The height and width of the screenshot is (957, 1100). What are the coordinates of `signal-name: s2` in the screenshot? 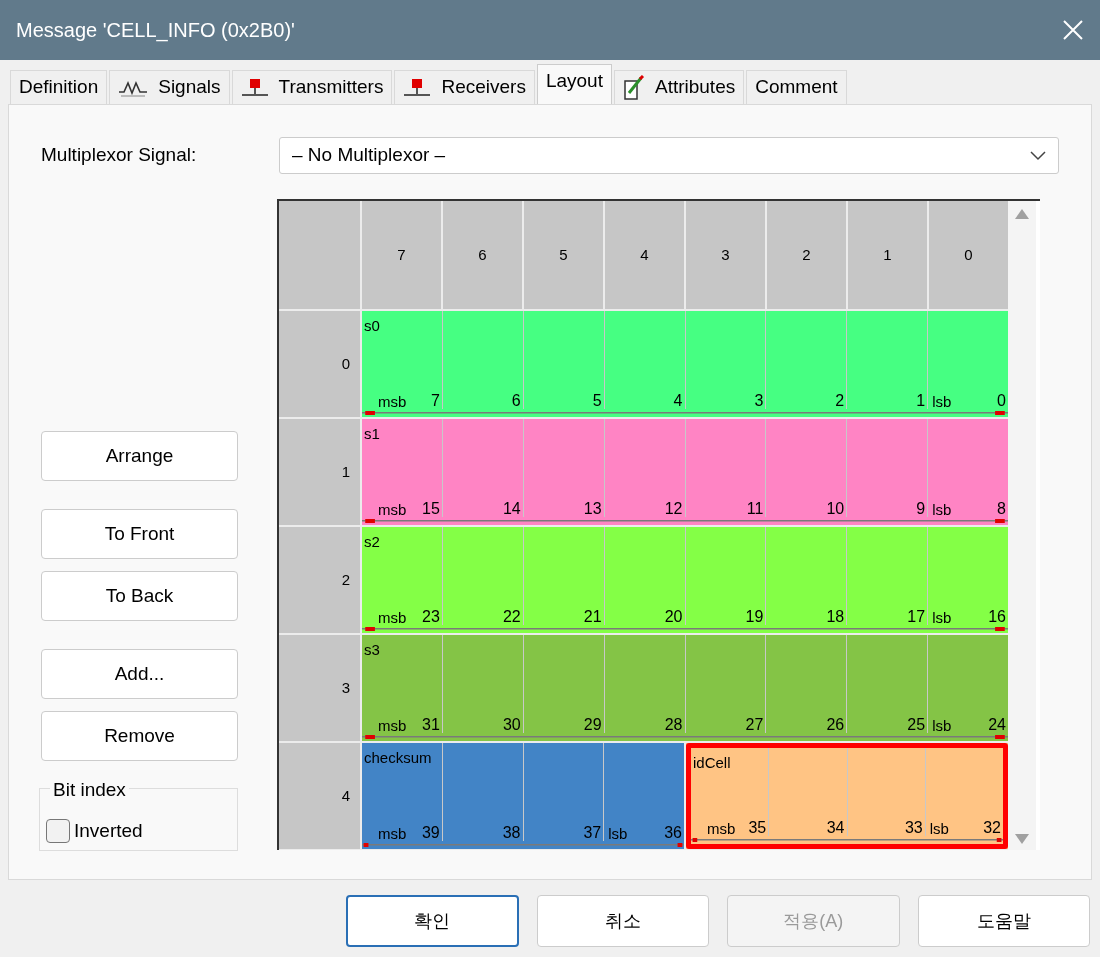 It's located at (372, 541).